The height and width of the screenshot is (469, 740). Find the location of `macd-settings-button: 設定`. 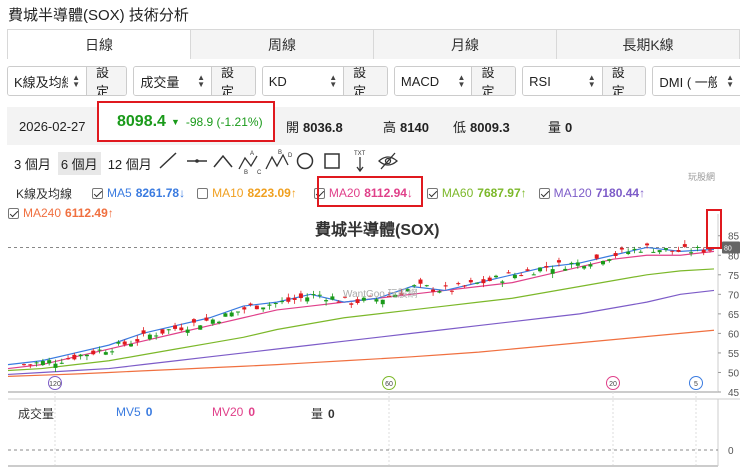

macd-settings-button: 設定 is located at coordinates (493, 81).